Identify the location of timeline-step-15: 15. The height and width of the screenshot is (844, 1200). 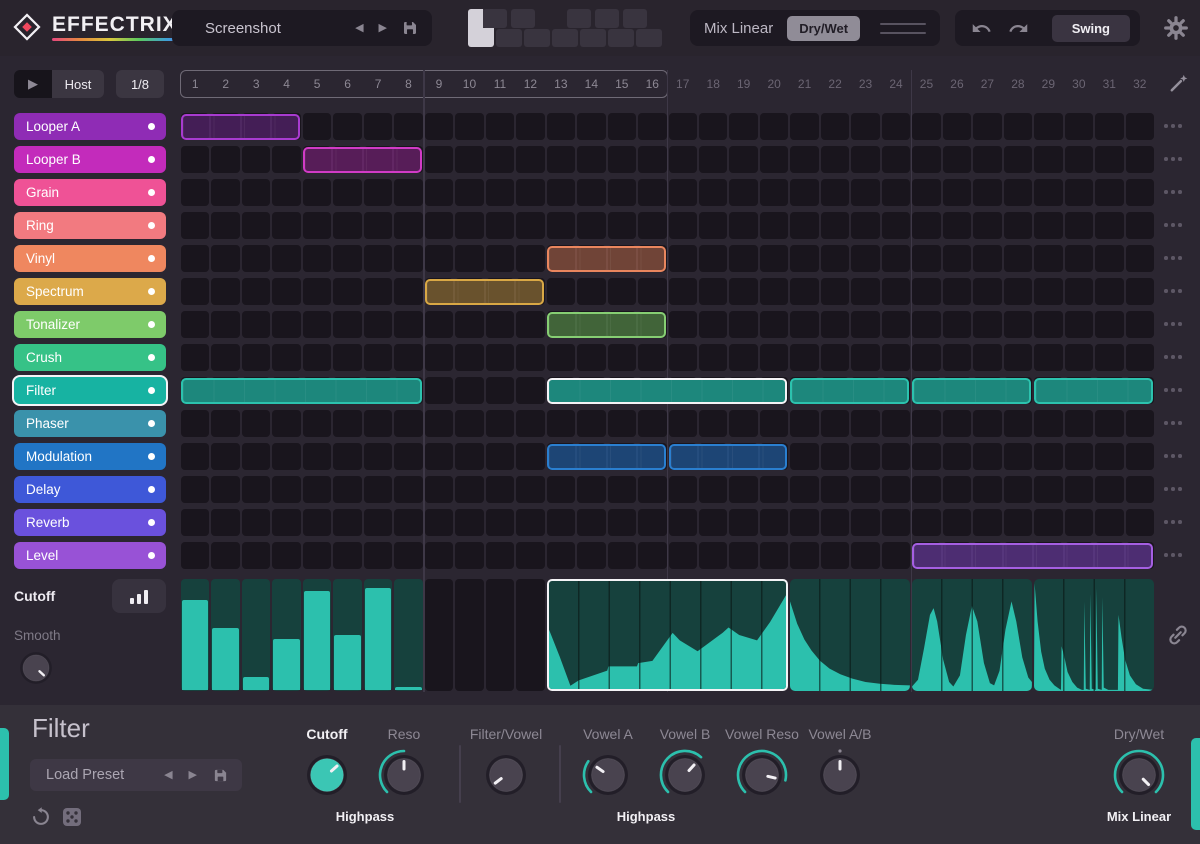
(622, 84).